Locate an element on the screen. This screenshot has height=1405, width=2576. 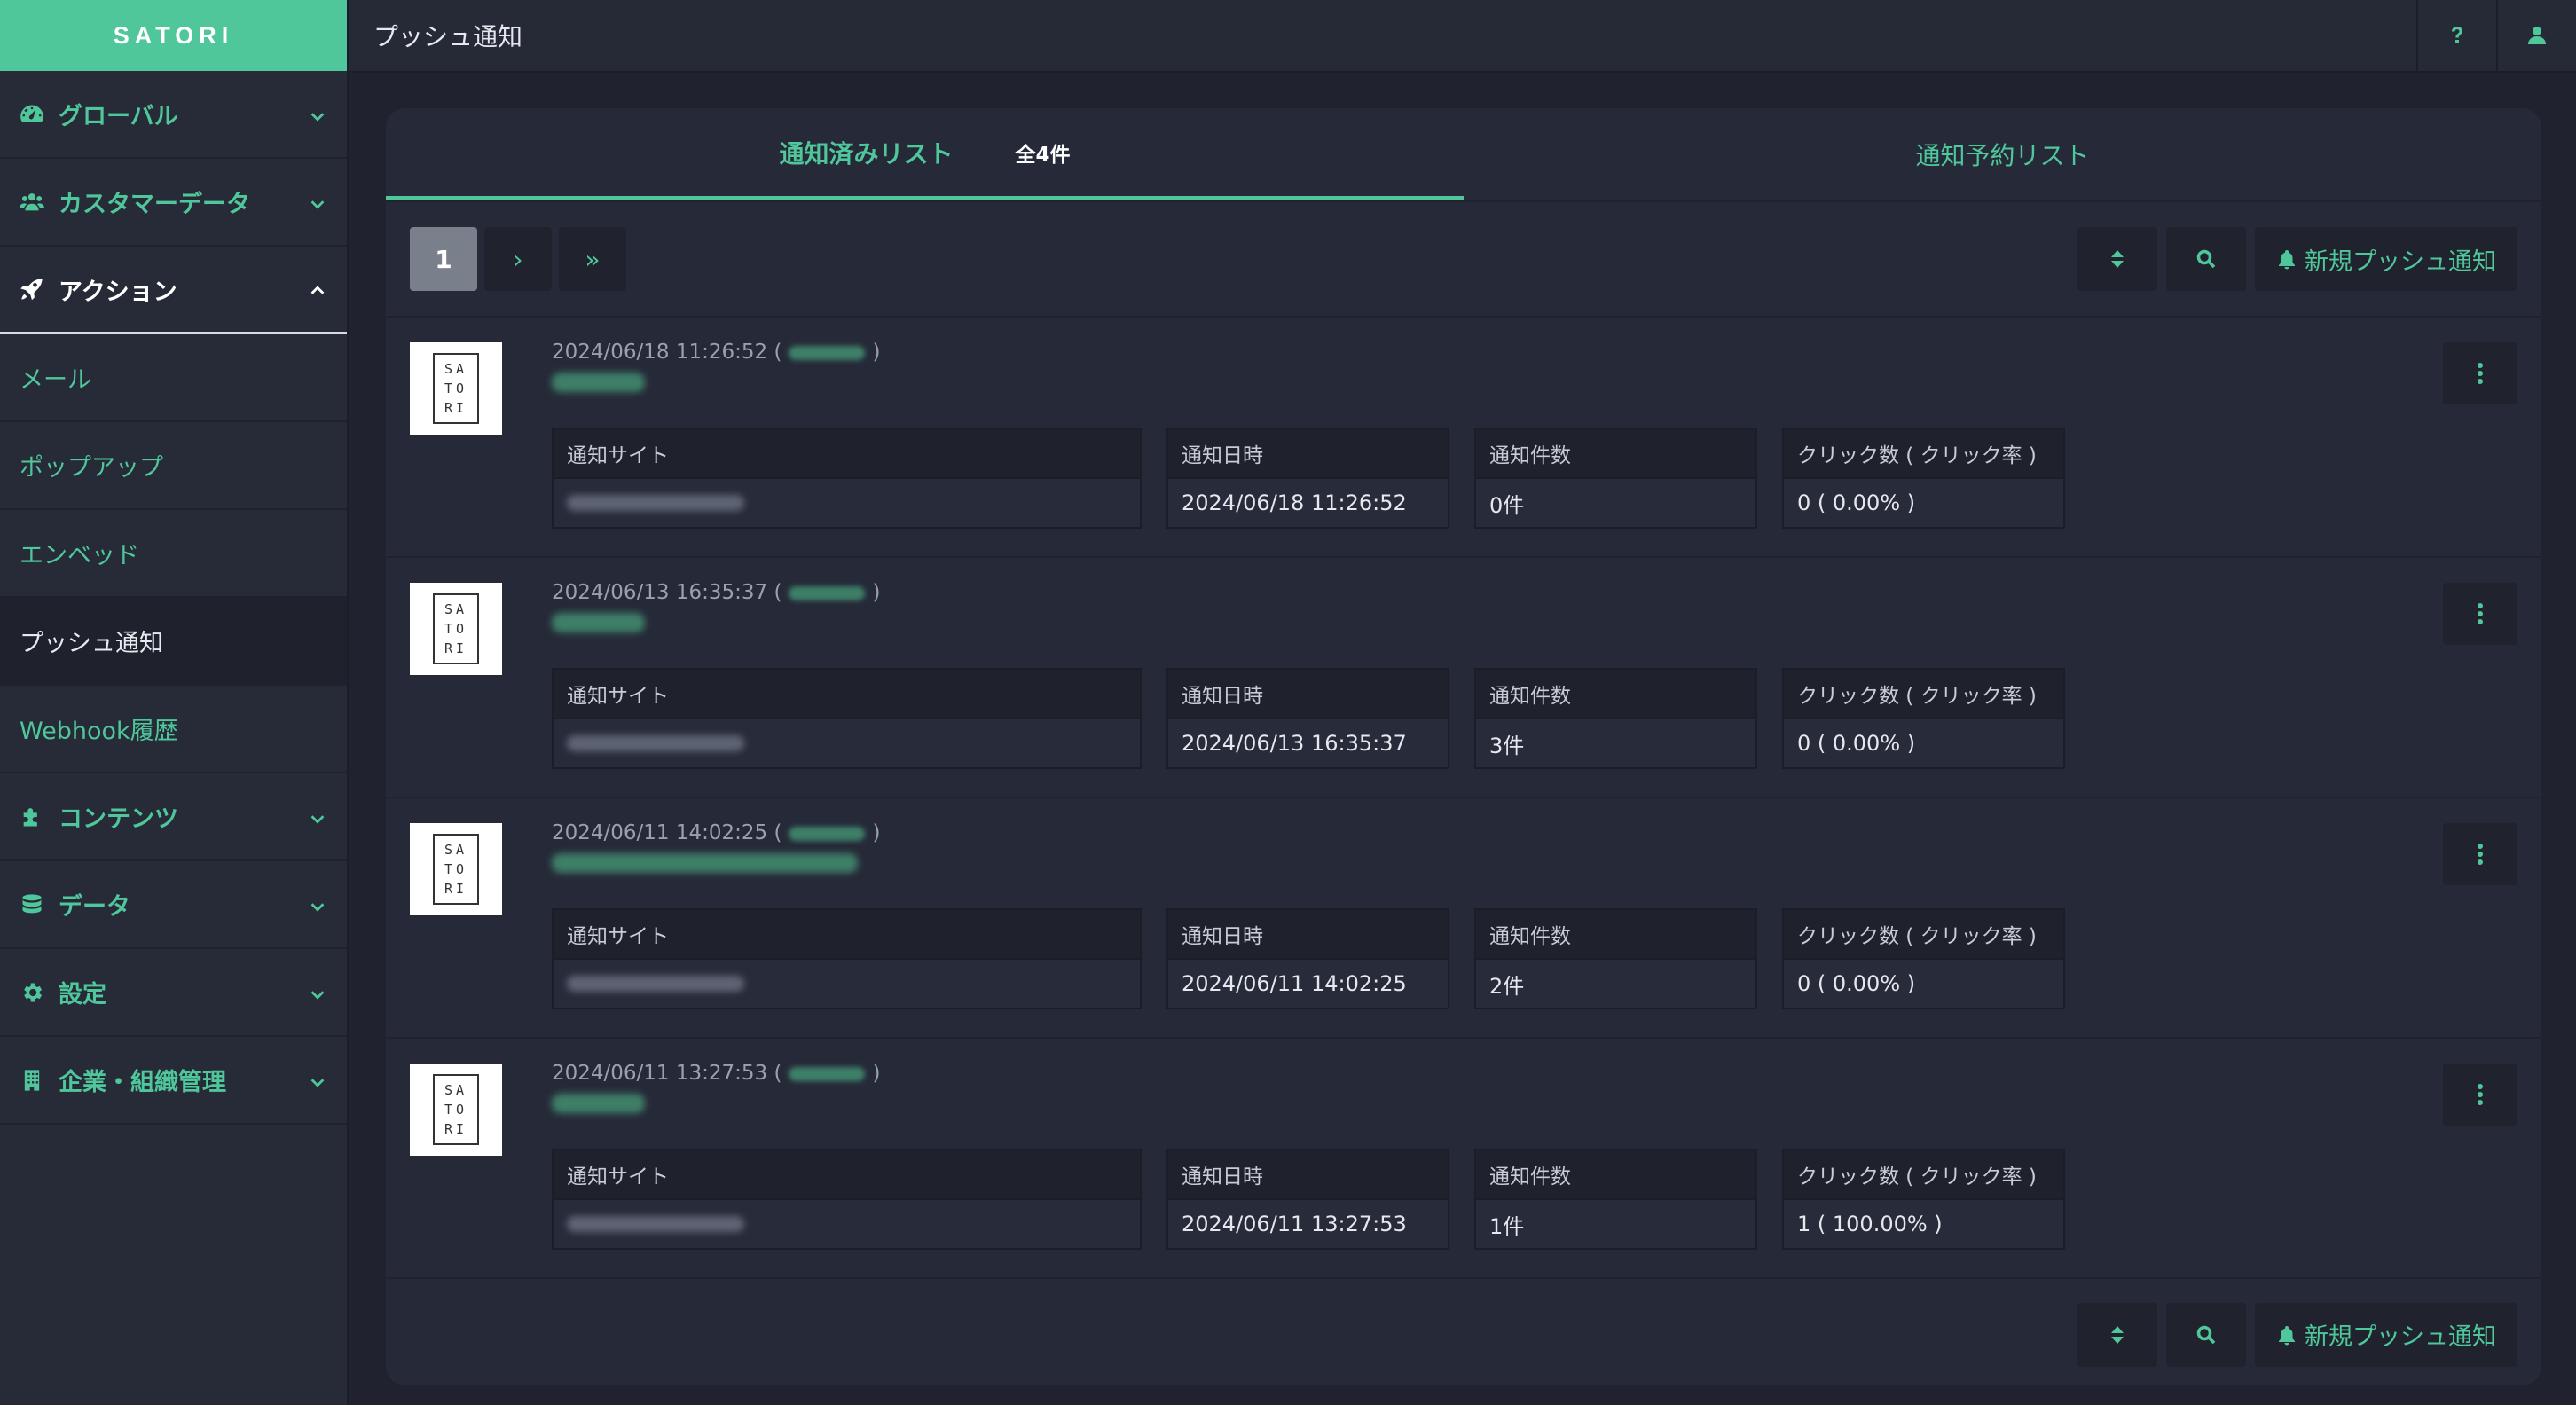
page-1-button: 1 is located at coordinates (443, 259).